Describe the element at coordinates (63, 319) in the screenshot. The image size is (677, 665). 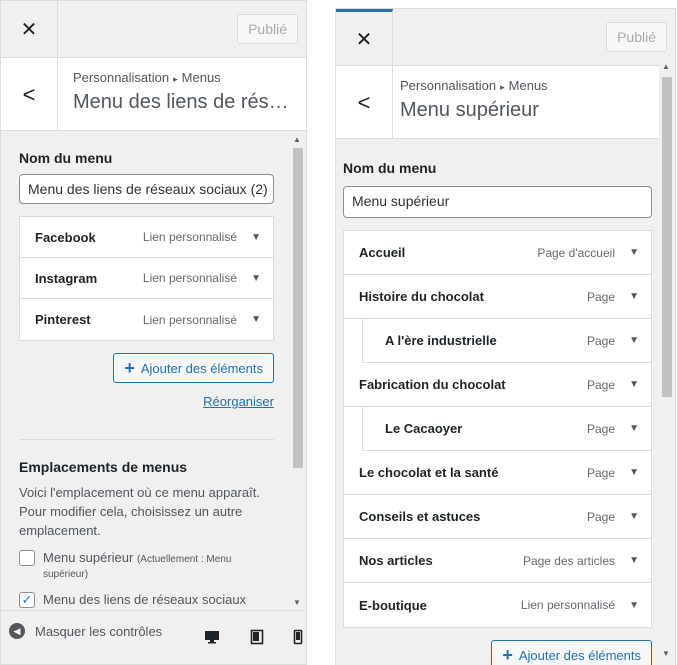
I see `menu-item-title: Pinterest` at that location.